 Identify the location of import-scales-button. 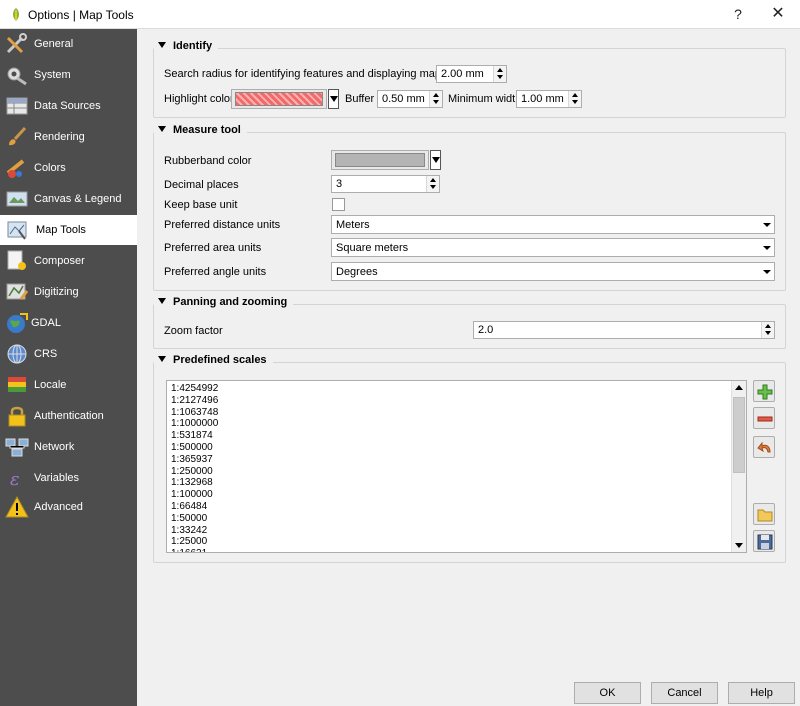
(764, 514).